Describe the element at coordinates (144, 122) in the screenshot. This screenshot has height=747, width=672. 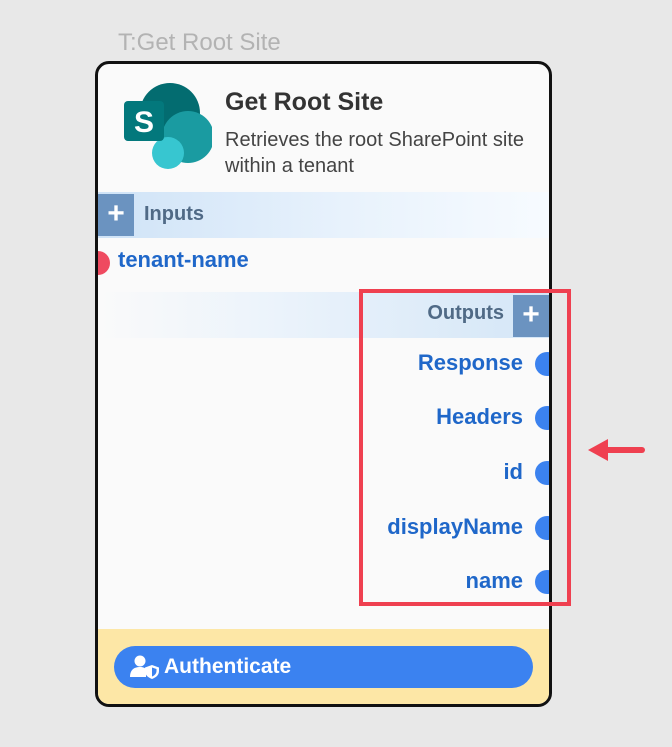
I see `logo-letter: S` at that location.